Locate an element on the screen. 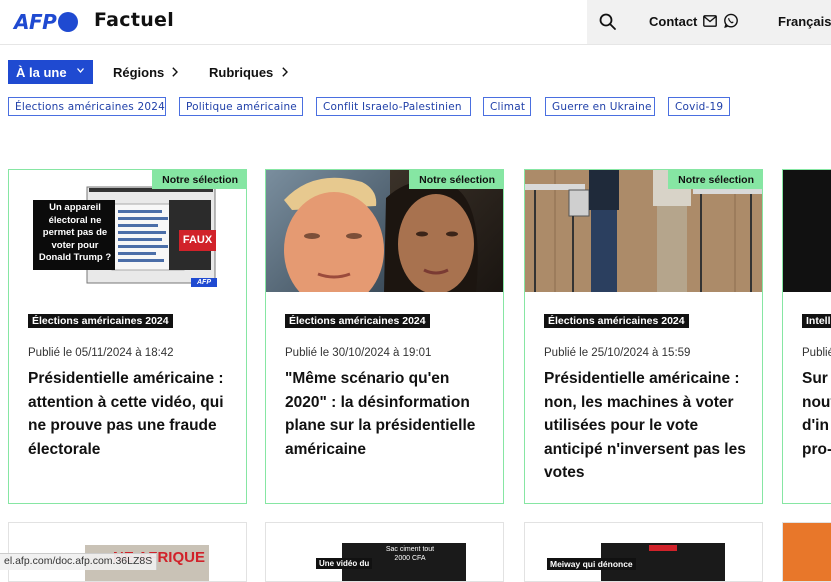 This screenshot has height=582, width=831. afp-logo: AFP is located at coordinates (46, 22).